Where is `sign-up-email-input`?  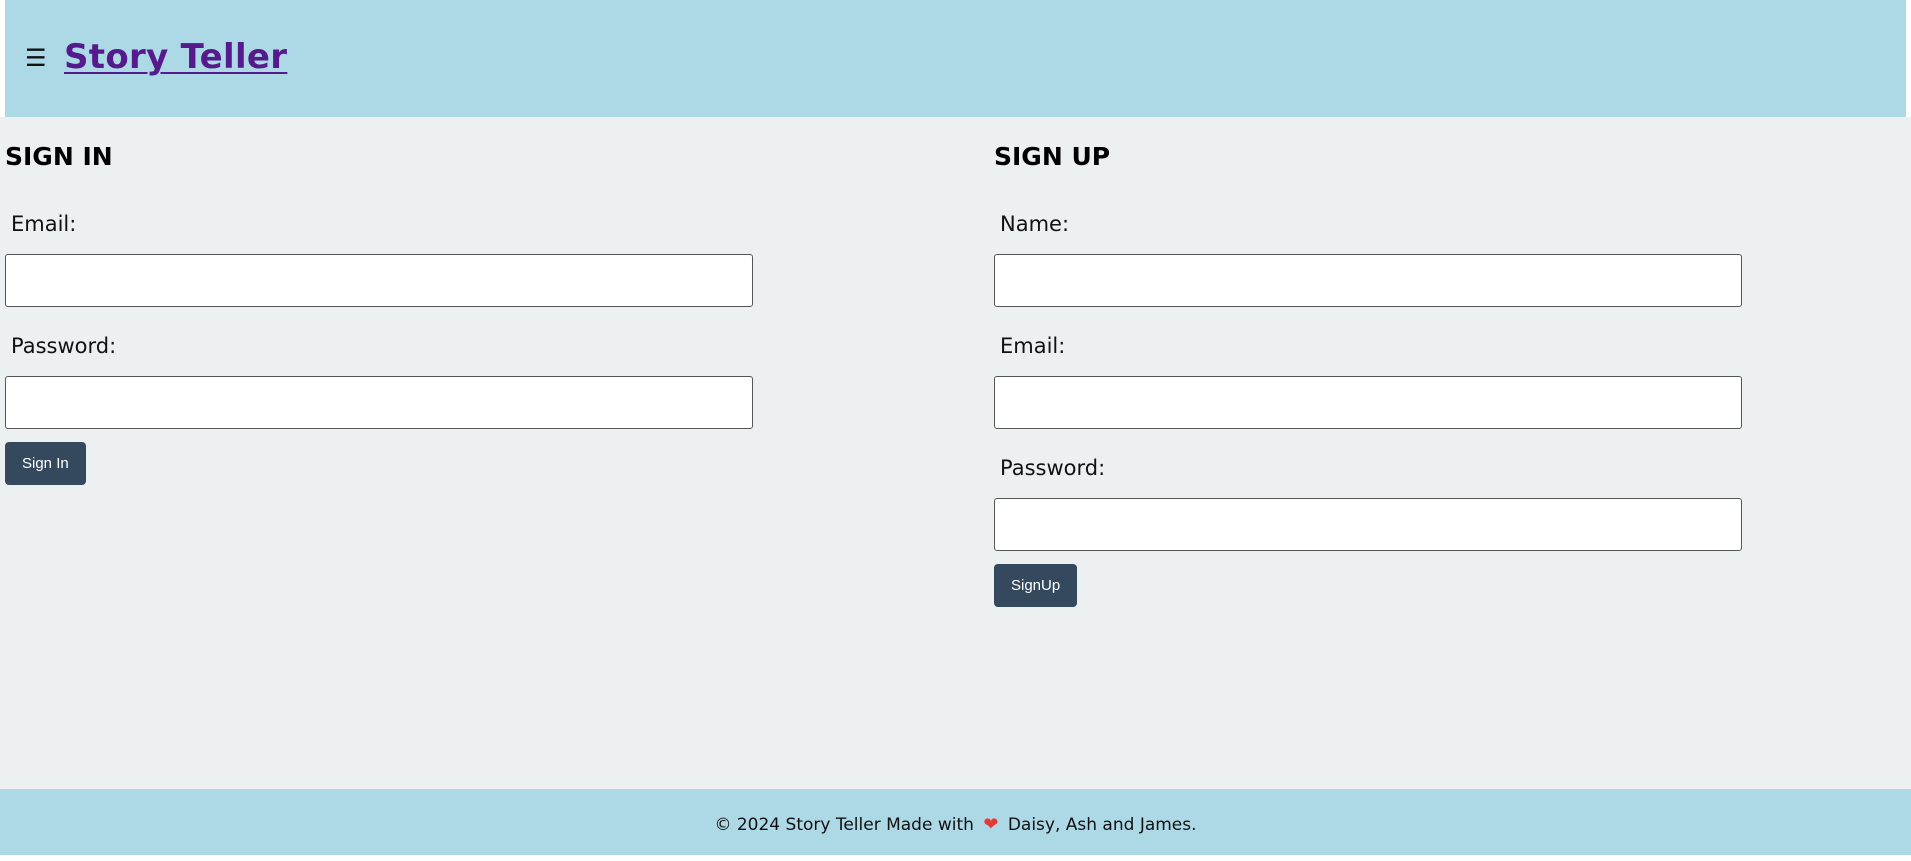 sign-up-email-input is located at coordinates (1368, 402).